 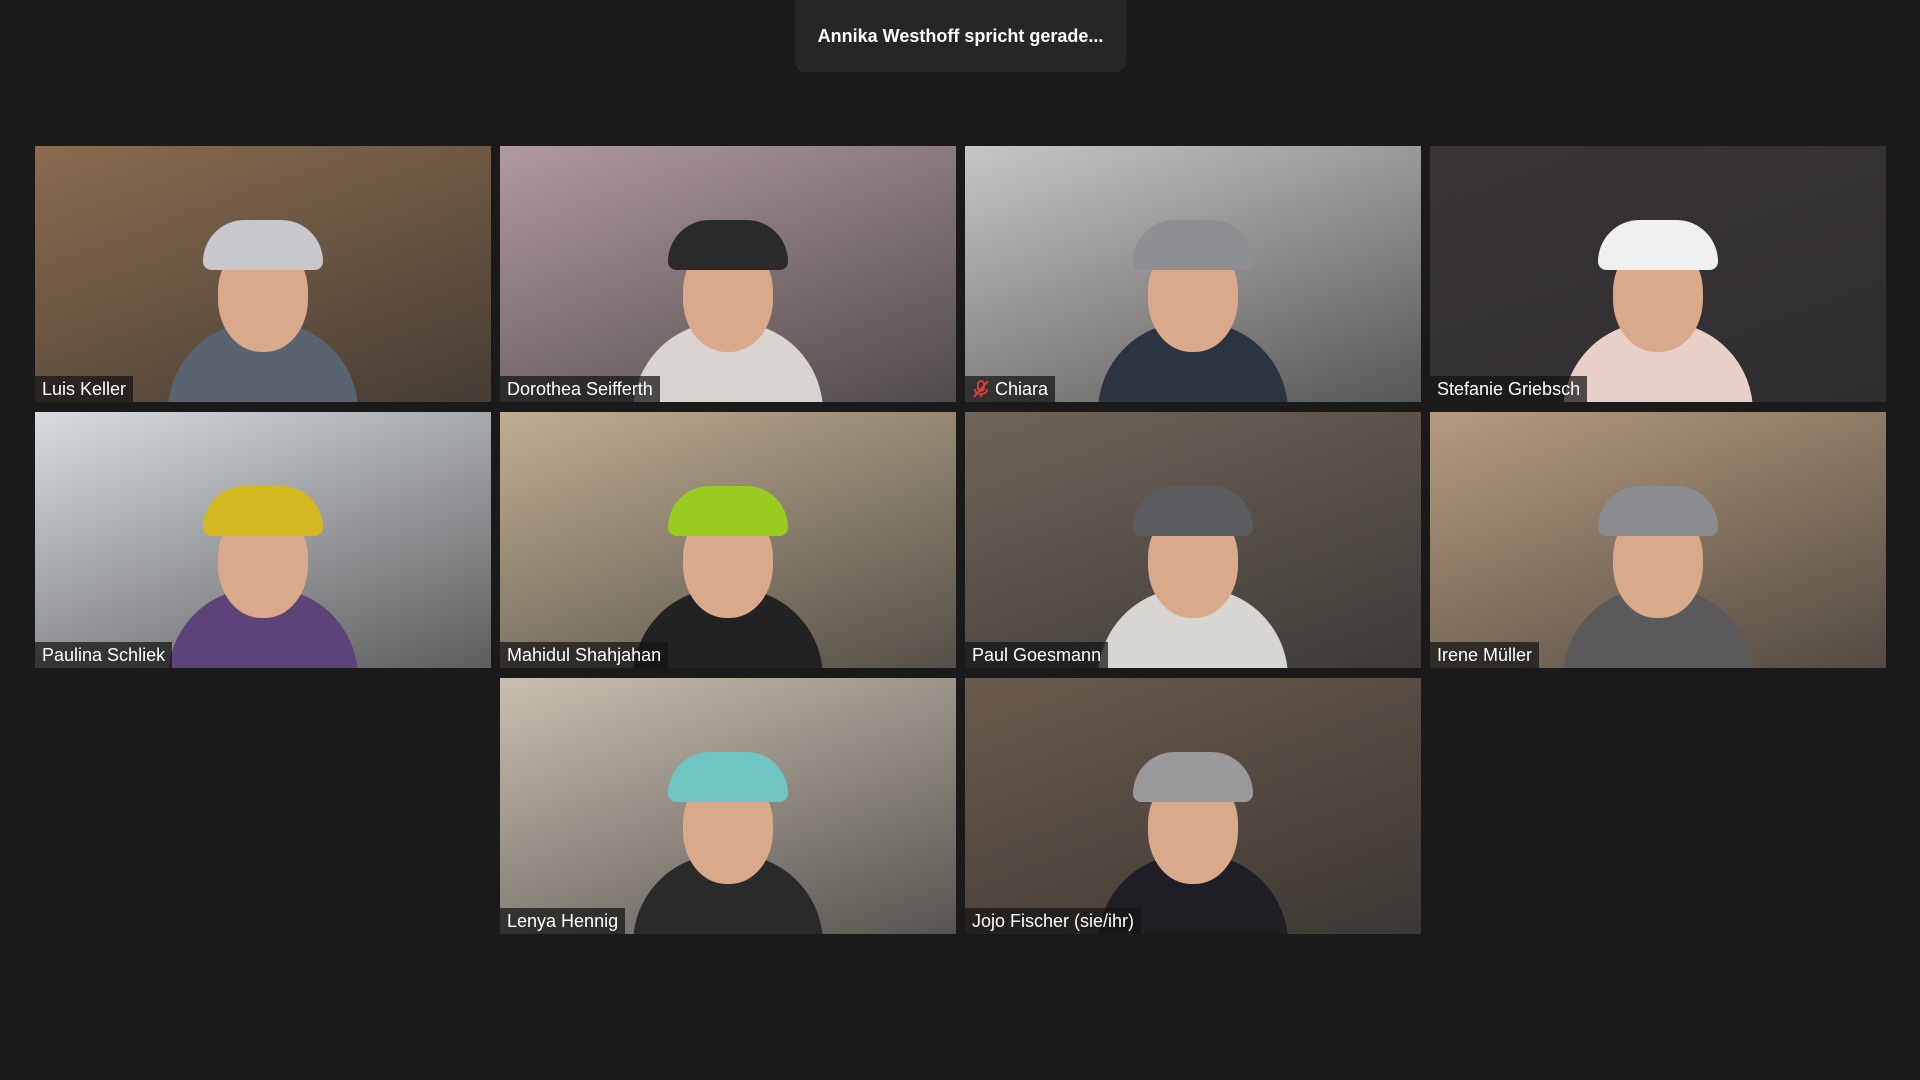 I want to click on video-tile-lenya-hennig: Lenya Hennig, so click(x=728, y=806).